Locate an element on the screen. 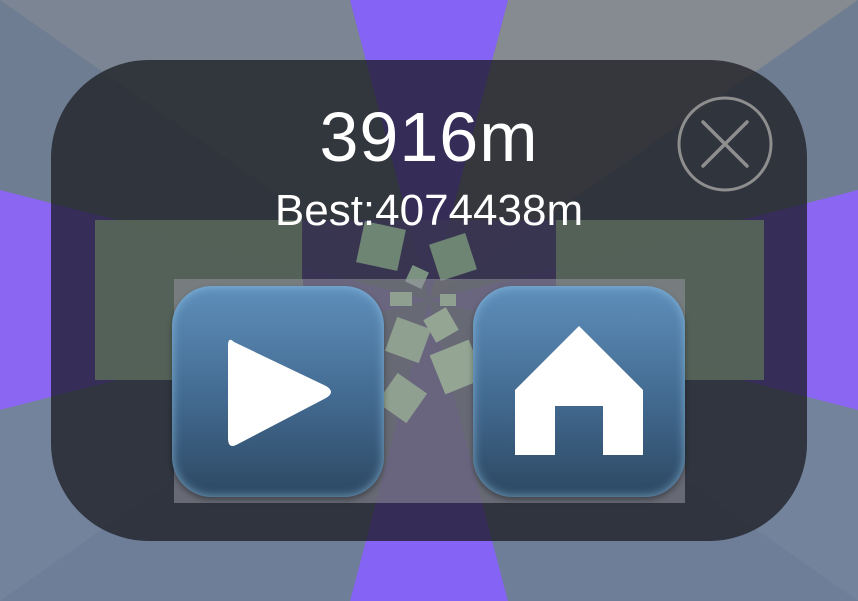 The height and width of the screenshot is (601, 858). tray-debris-layer is located at coordinates (430, 358).